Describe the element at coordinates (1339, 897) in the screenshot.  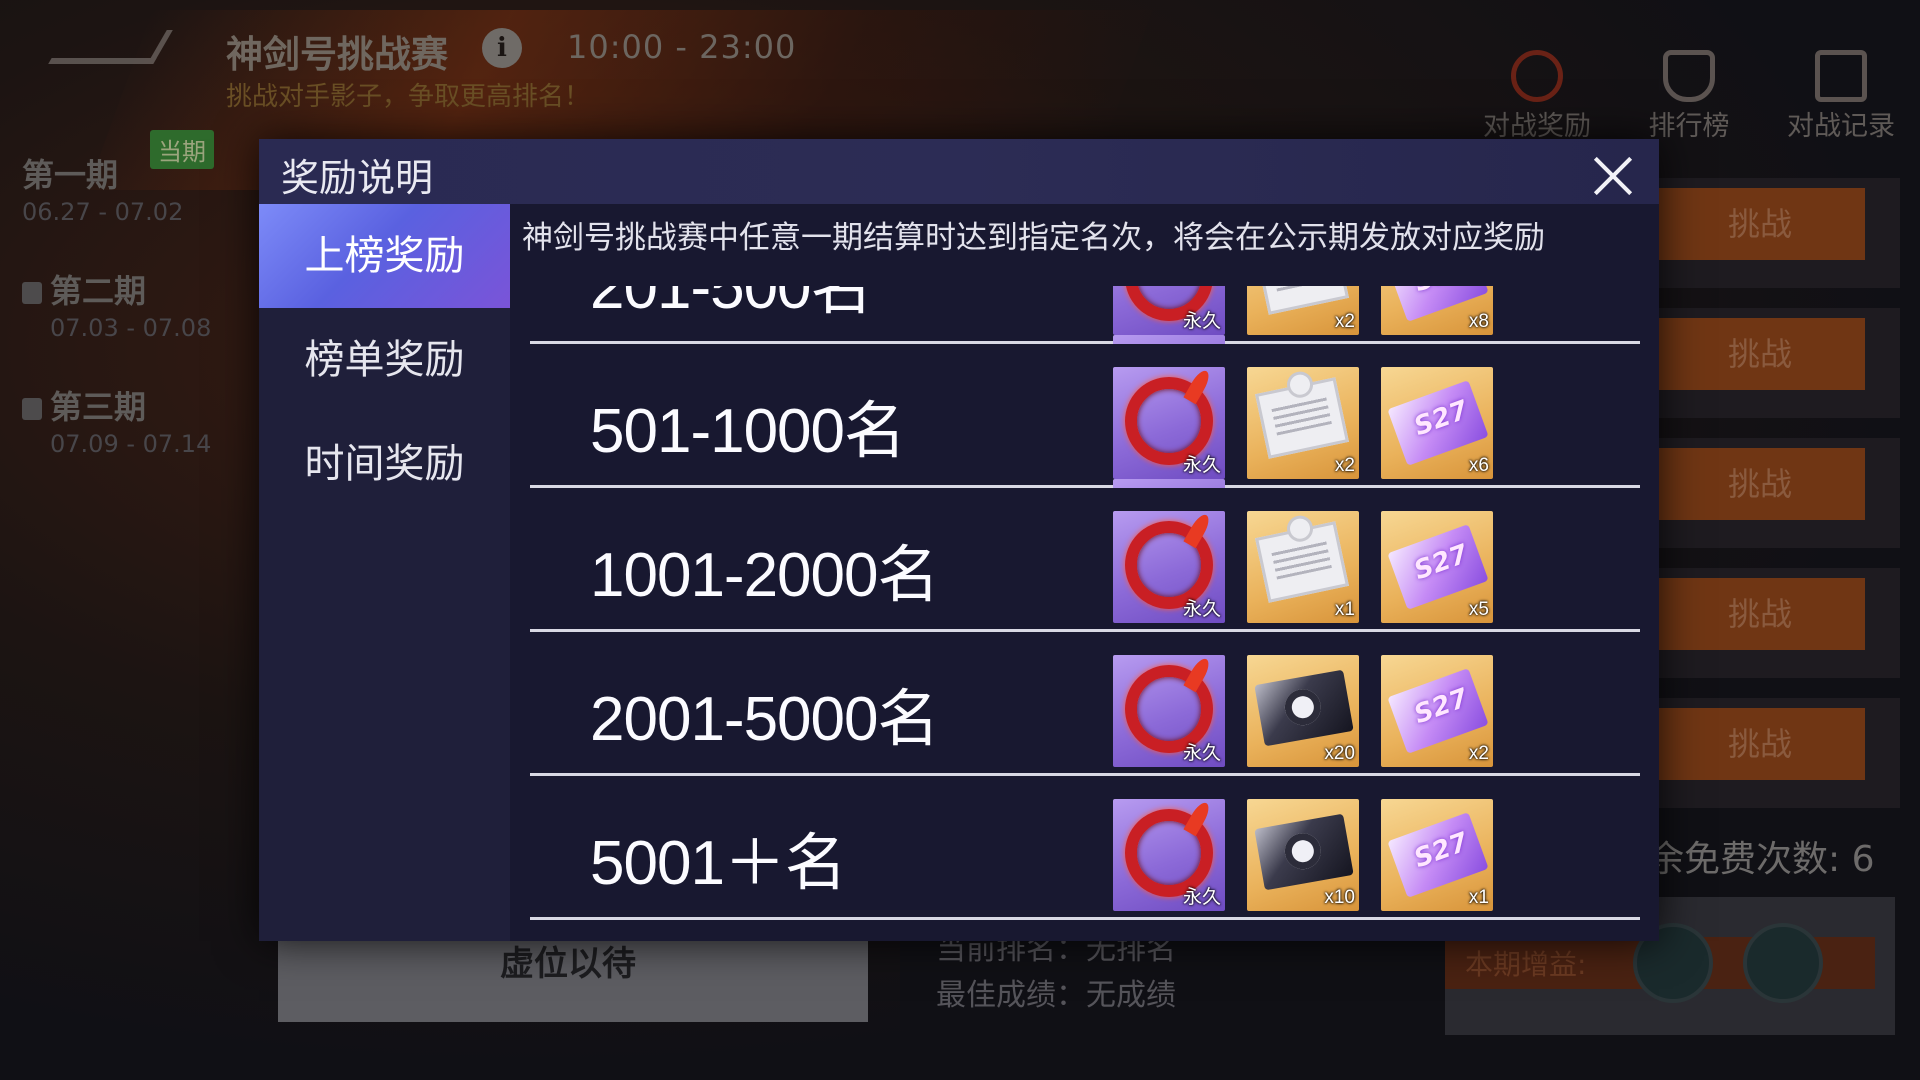
I see `reward-quantity: x10` at that location.